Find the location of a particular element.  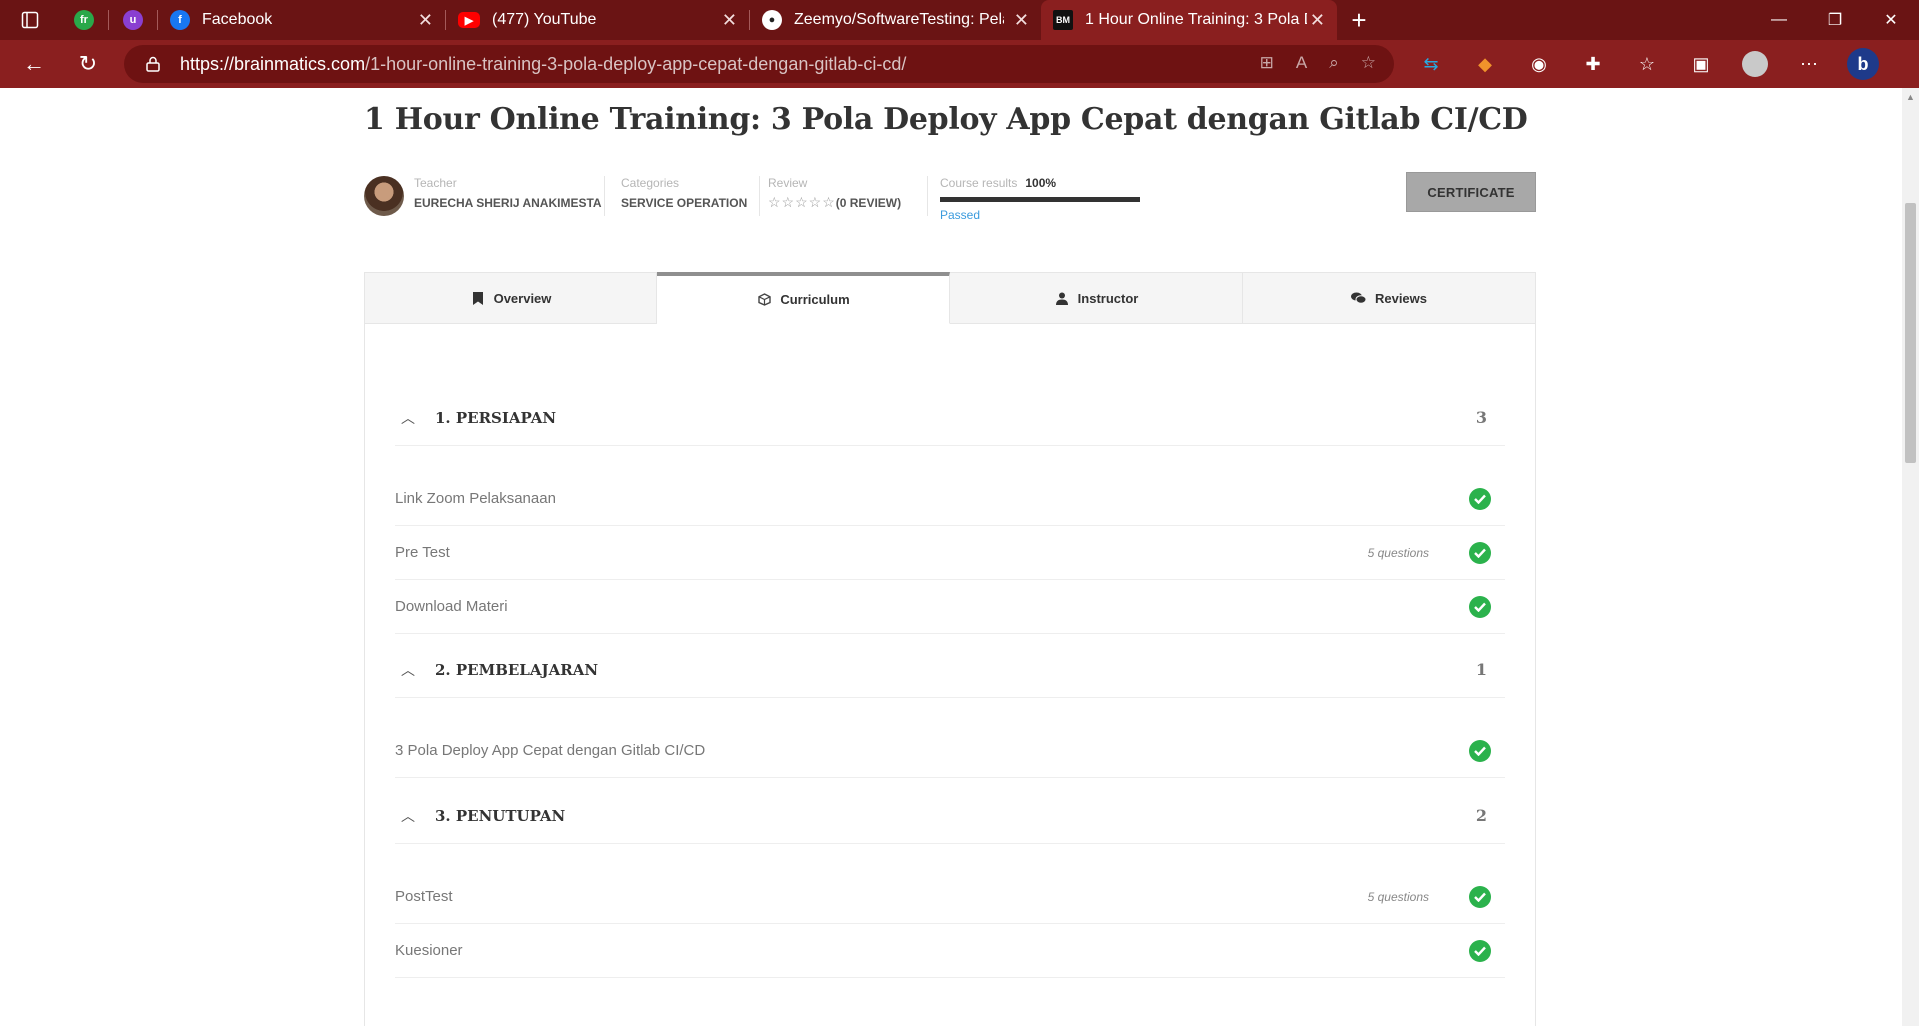

review-rating: ☆☆☆☆☆(0 REVIEW) is located at coordinates (834, 203).